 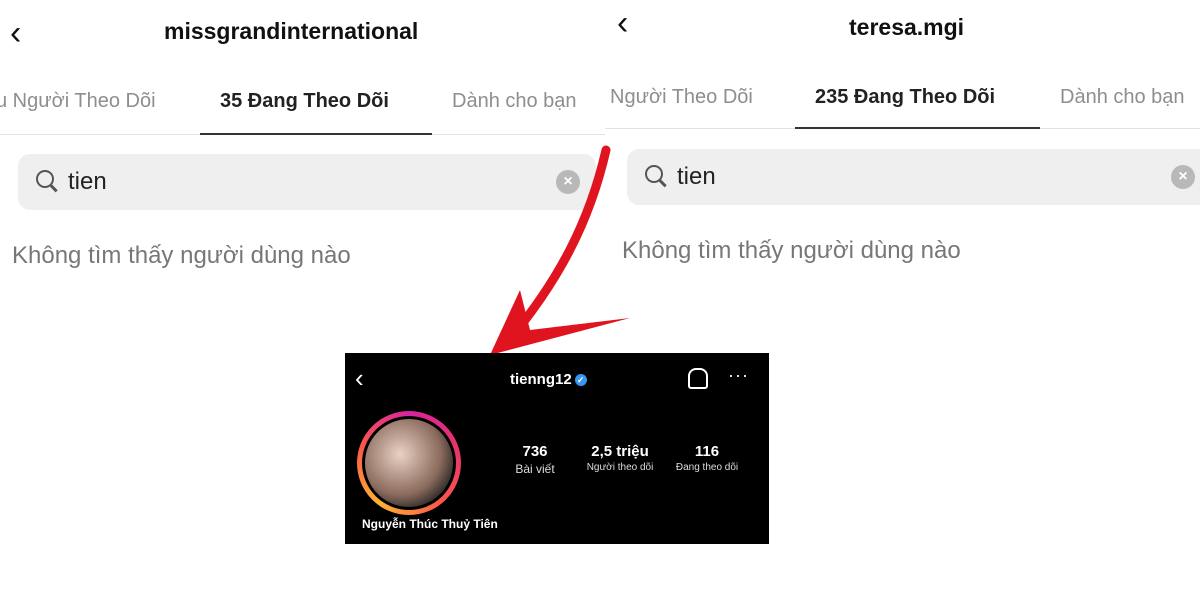 I want to click on profile-username: tienng12 ✓, so click(x=548, y=379).